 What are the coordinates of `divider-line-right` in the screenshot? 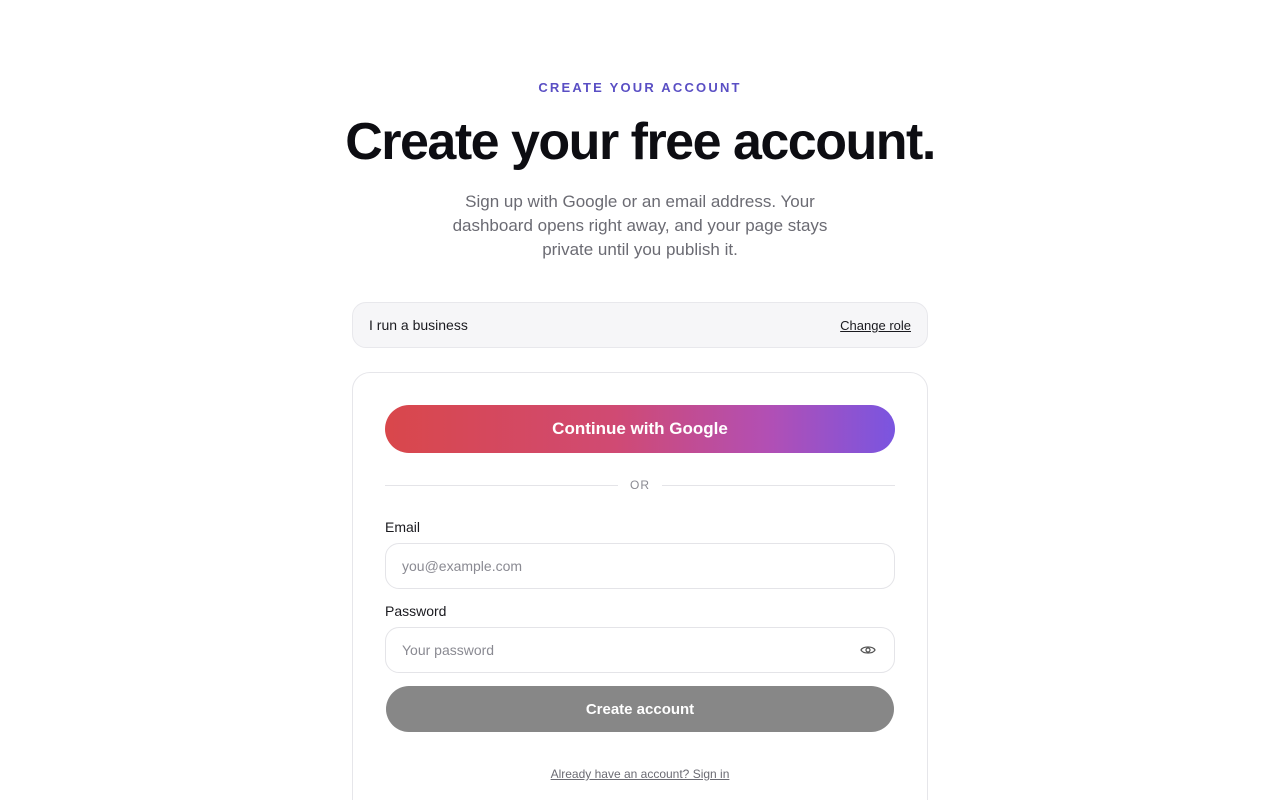 It's located at (778, 485).